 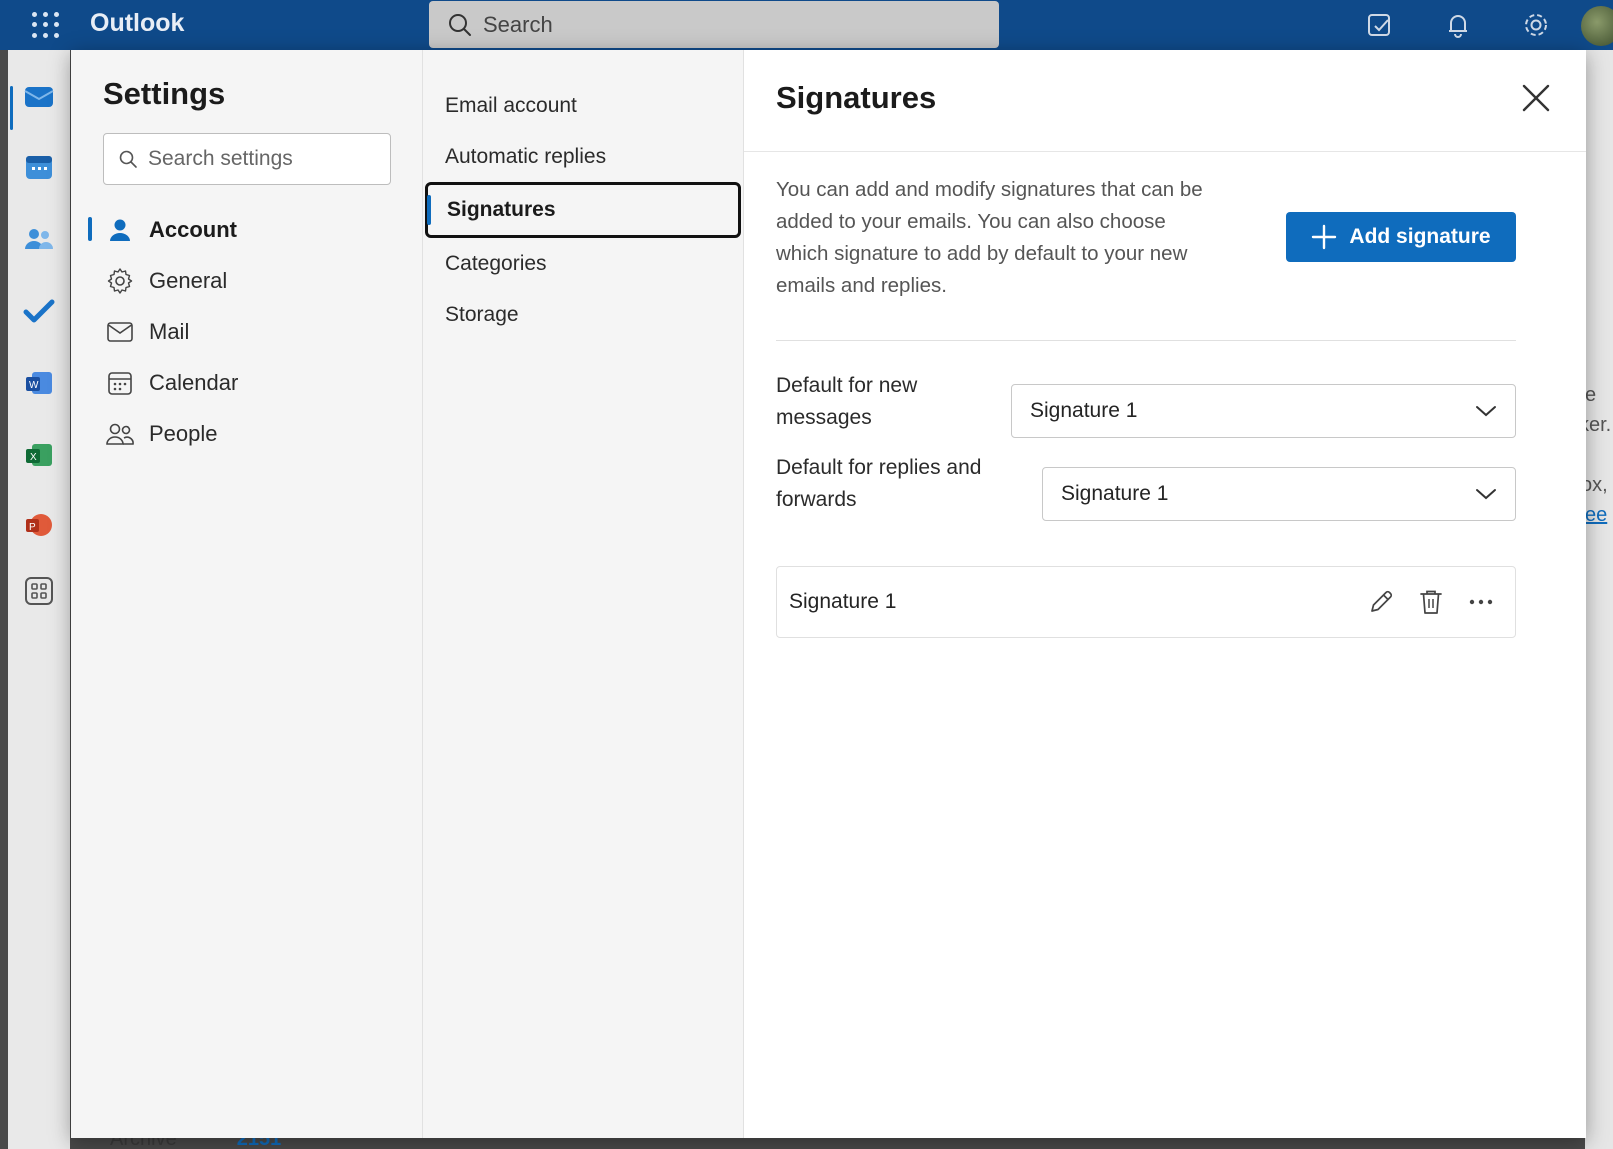 I want to click on mail-icon, so click(x=120, y=332).